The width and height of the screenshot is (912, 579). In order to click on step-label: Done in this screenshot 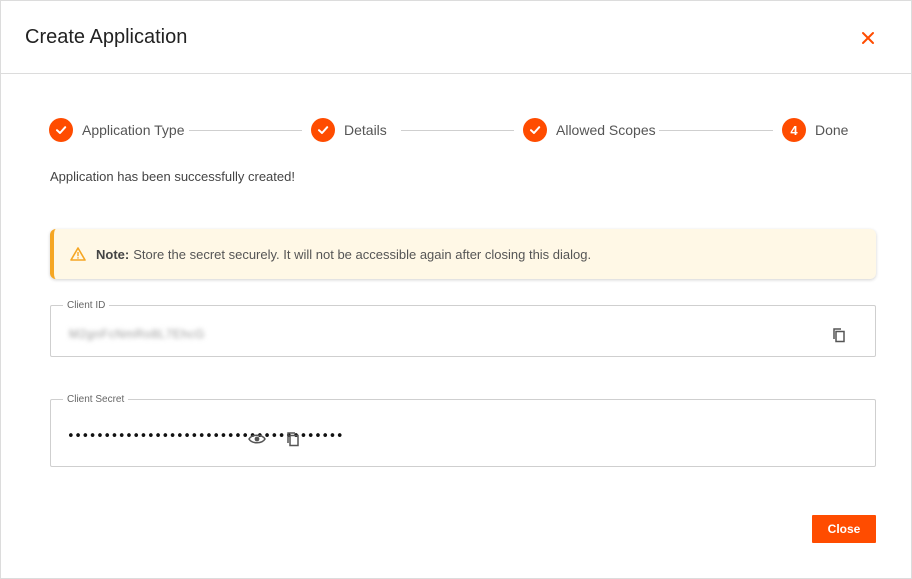, I will do `click(832, 130)`.